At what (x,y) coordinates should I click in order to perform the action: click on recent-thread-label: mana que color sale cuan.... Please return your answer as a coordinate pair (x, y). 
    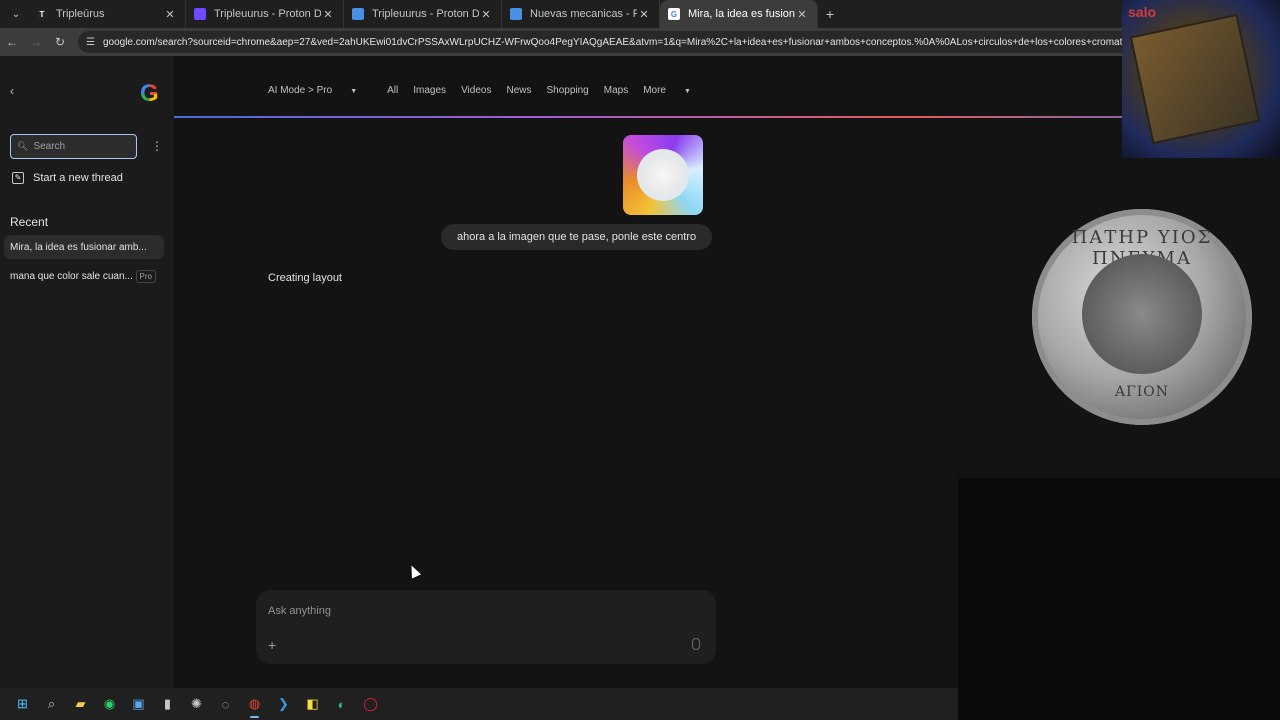
    Looking at the image, I should click on (71, 276).